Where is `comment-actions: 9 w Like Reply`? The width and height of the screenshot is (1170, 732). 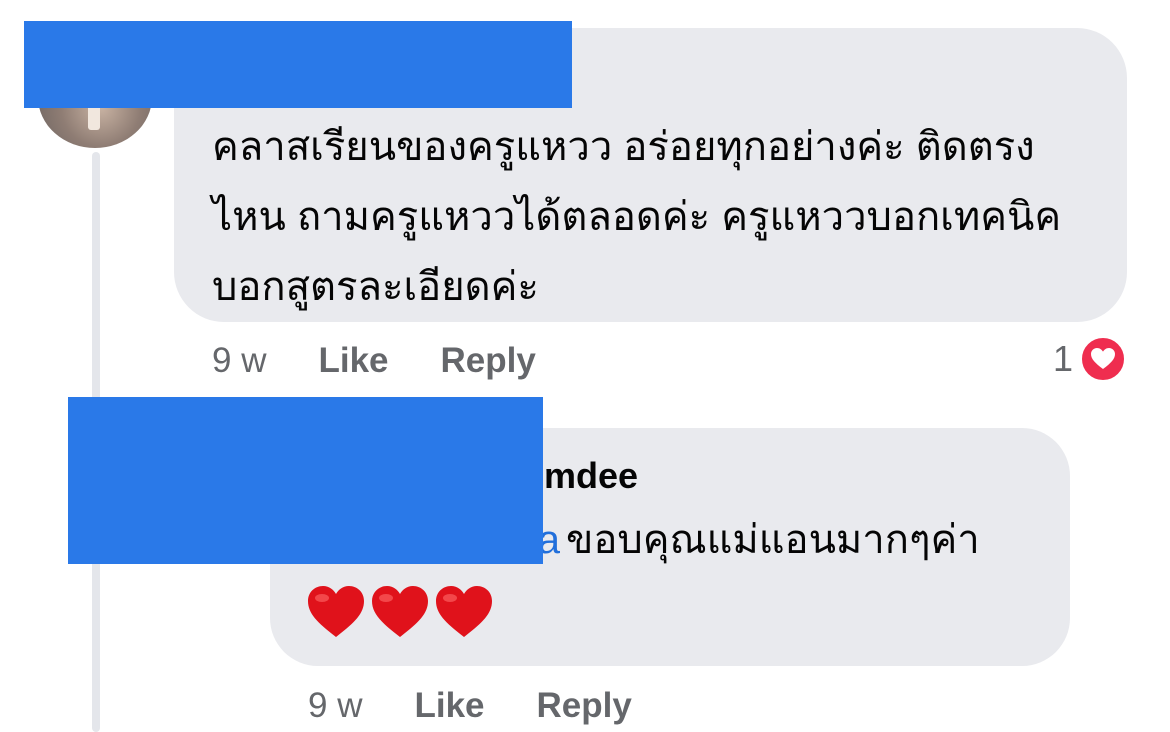
comment-actions: 9 w Like Reply is located at coordinates (400, 361).